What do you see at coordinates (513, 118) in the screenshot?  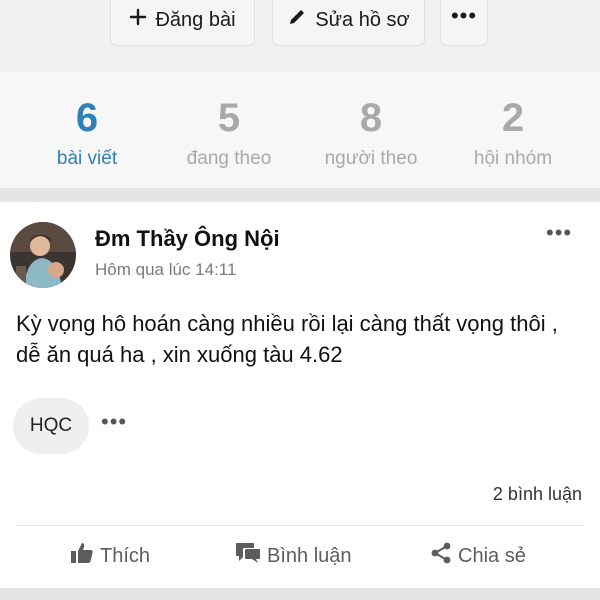 I see `stat-groups-count: 2` at bounding box center [513, 118].